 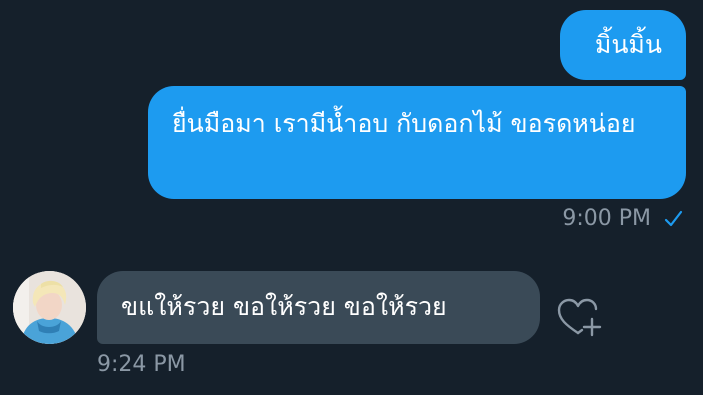 I want to click on message-text: มิ้นมิ้น, so click(x=628, y=44).